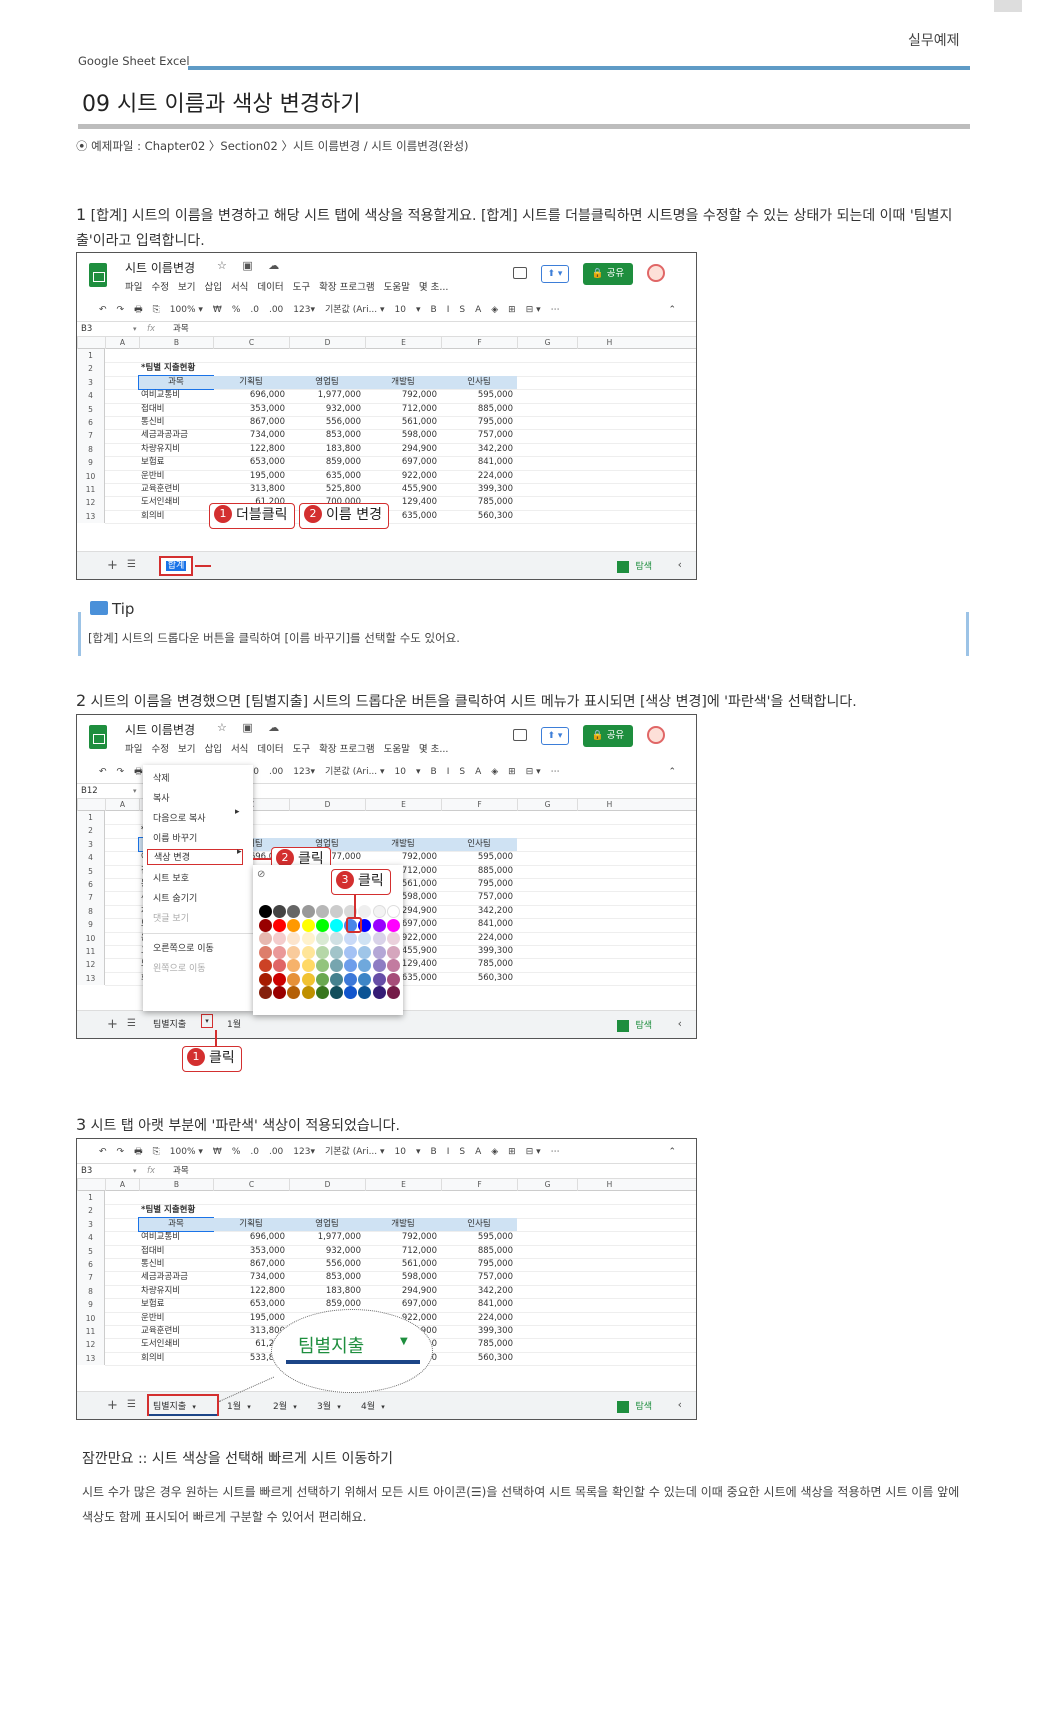 The width and height of the screenshot is (1042, 1710). What do you see at coordinates (250, 395) in the screenshot?
I see `table-cell: 696,000` at bounding box center [250, 395].